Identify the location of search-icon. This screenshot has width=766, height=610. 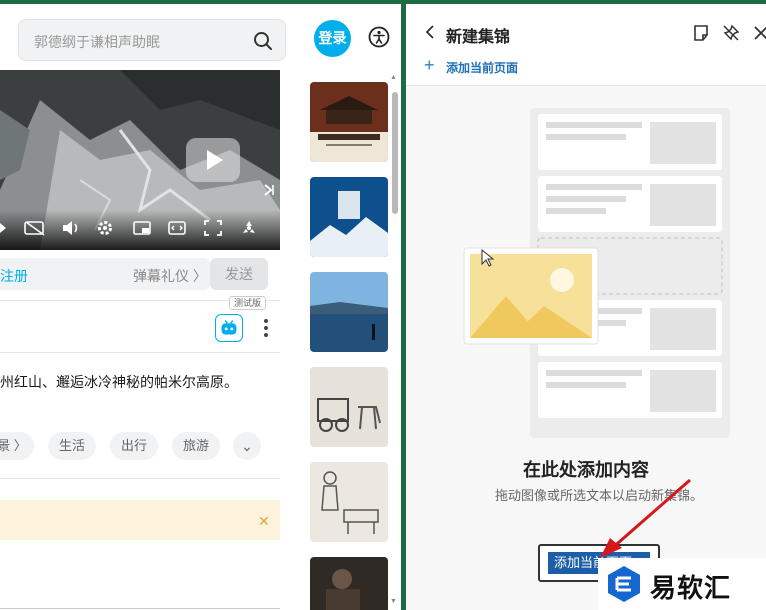
(263, 41).